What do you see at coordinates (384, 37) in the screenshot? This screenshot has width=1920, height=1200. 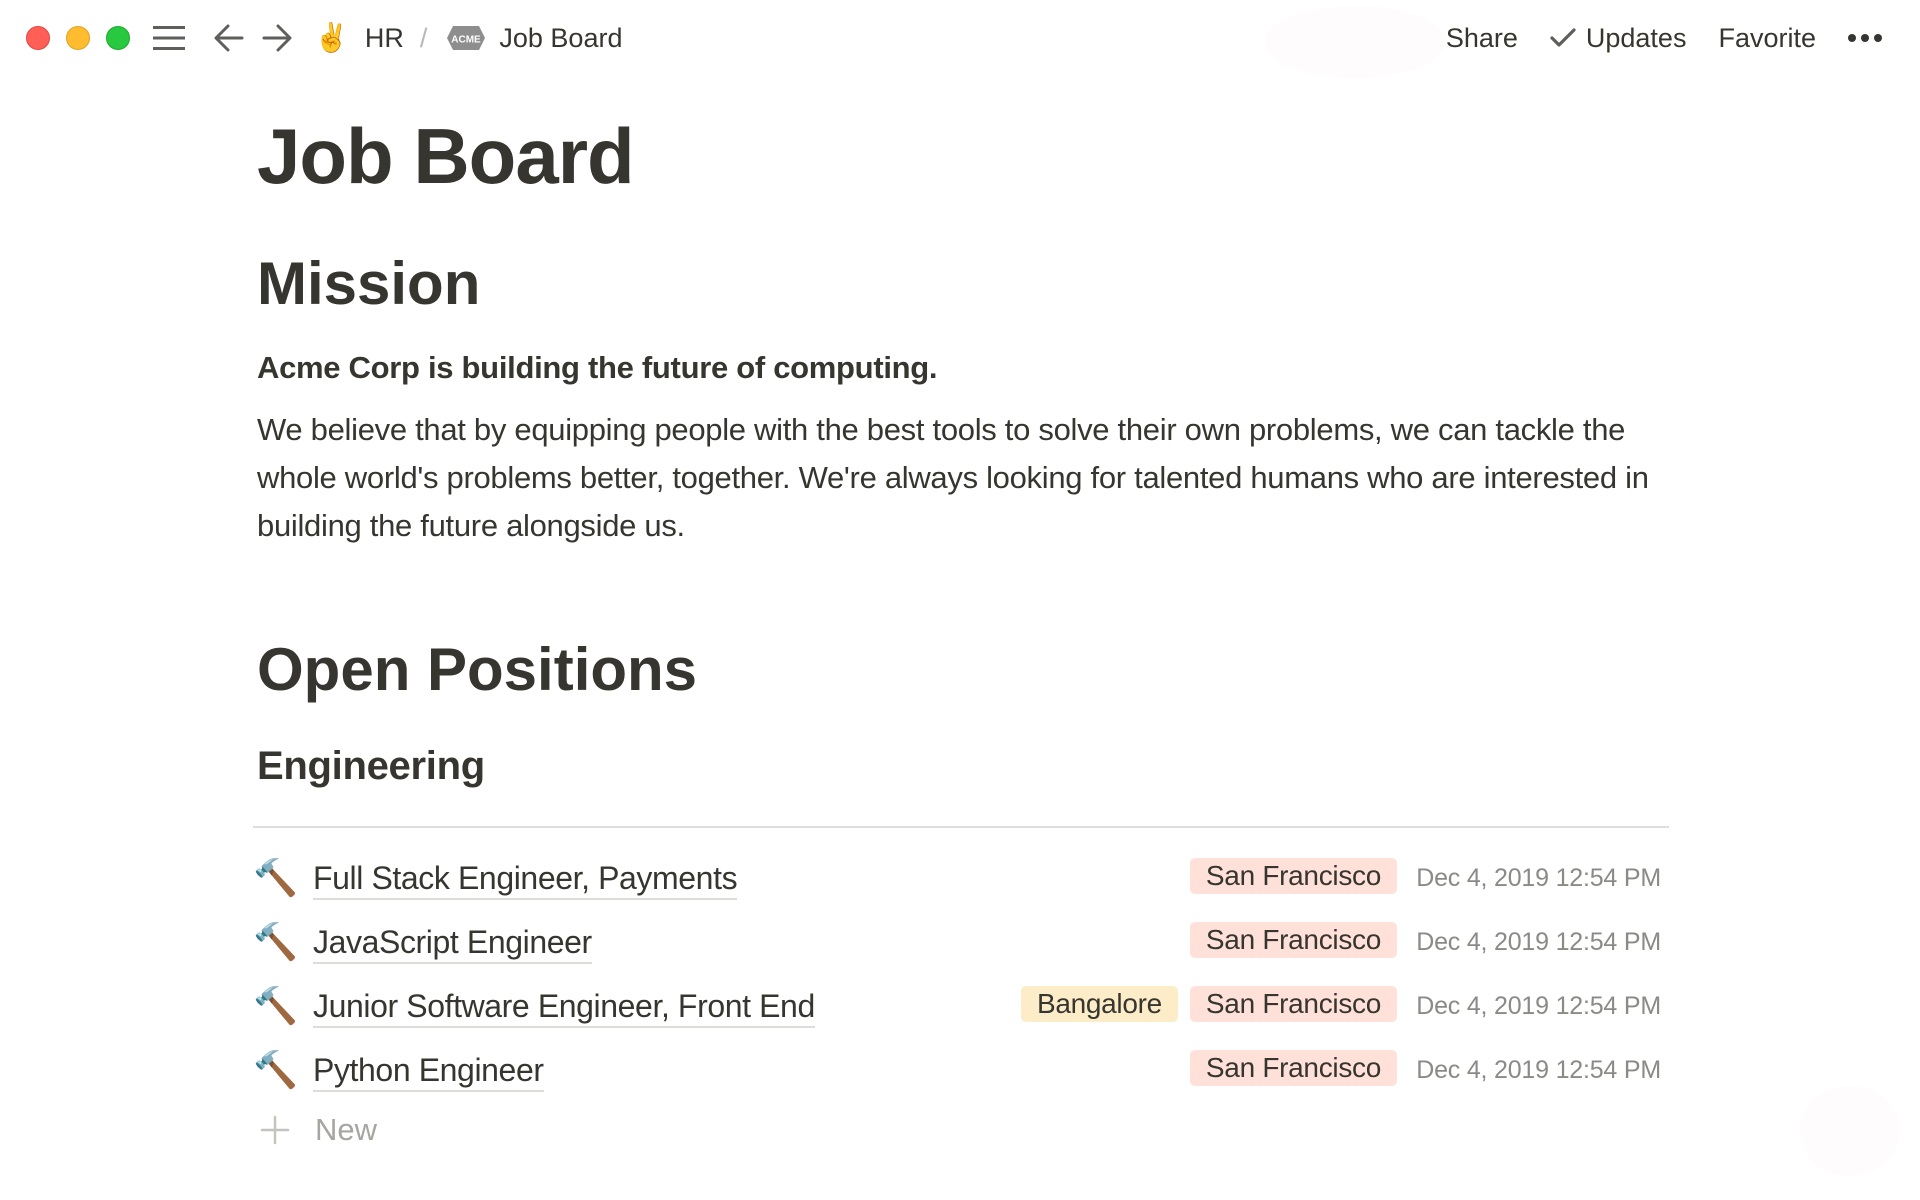 I see `breadcrumb-label: HR` at bounding box center [384, 37].